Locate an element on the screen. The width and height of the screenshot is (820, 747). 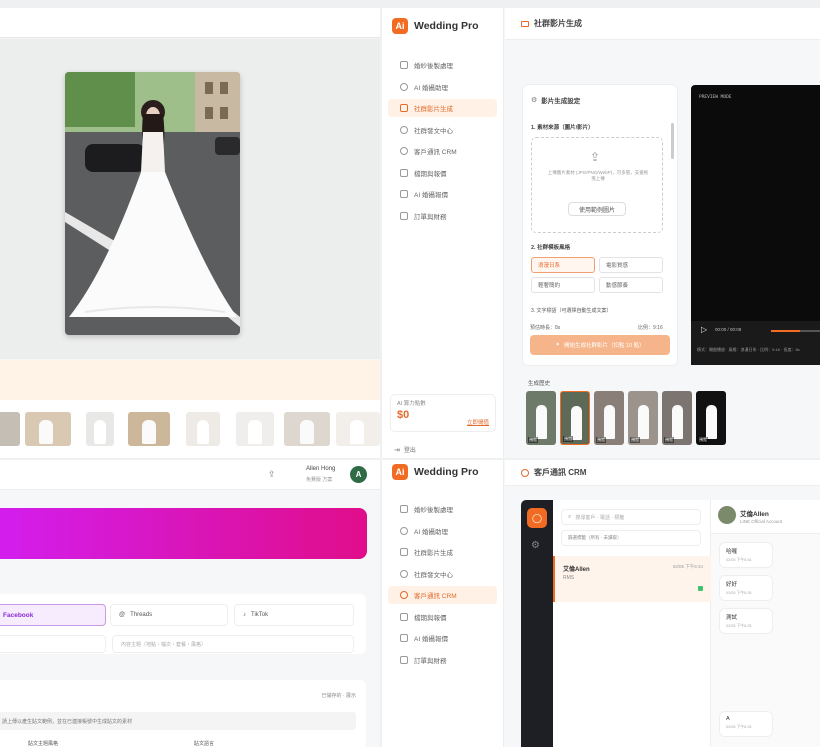
duration-text: 預估時長：8s is located at coordinates (545, 328).